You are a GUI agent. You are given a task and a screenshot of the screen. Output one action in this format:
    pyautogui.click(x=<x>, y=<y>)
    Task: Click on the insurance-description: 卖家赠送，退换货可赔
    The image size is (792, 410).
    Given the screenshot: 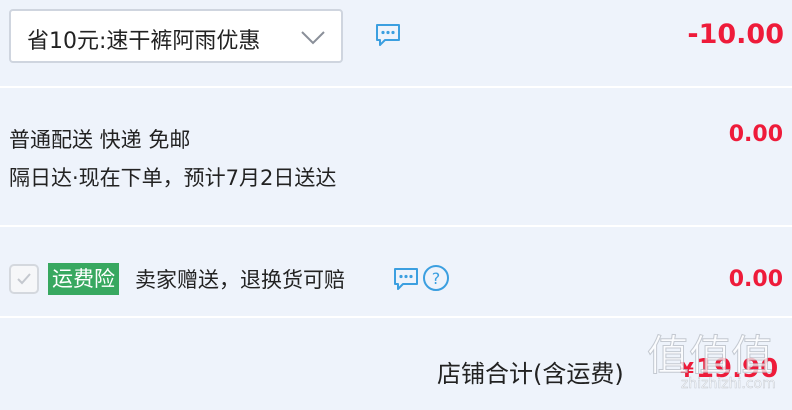 What is the action you would take?
    pyautogui.click(x=240, y=280)
    